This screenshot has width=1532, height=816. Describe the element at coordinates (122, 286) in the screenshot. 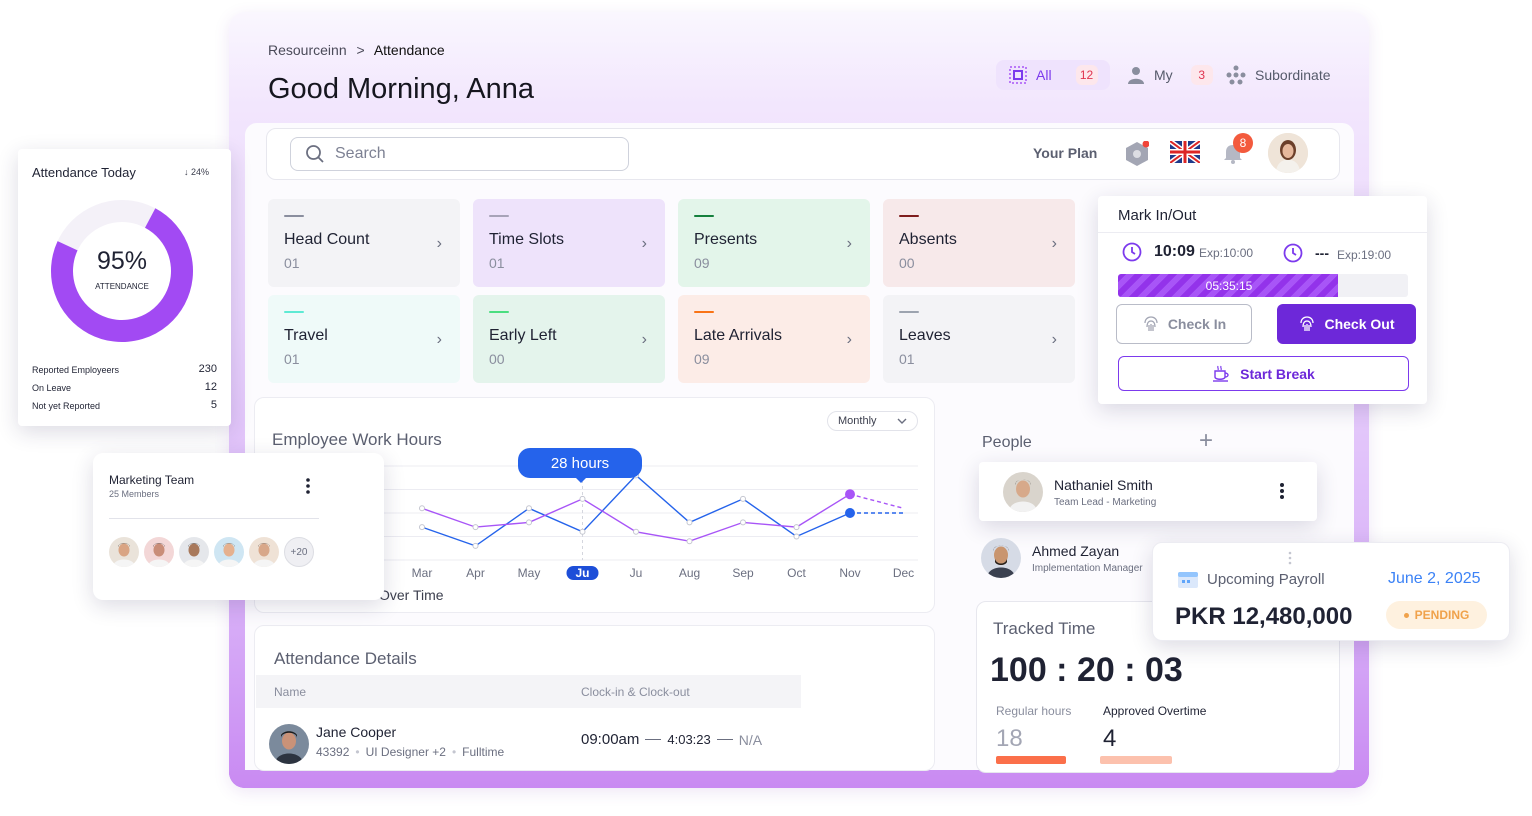

I see `attendance-caption: ATTENDANCE` at that location.